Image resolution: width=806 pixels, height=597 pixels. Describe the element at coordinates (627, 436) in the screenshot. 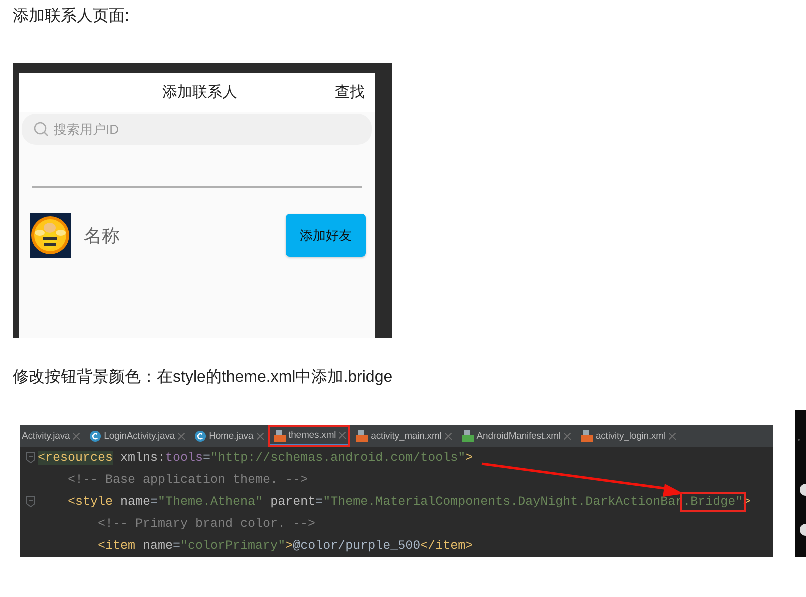

I see `editor-tab: activity_login.xml` at that location.